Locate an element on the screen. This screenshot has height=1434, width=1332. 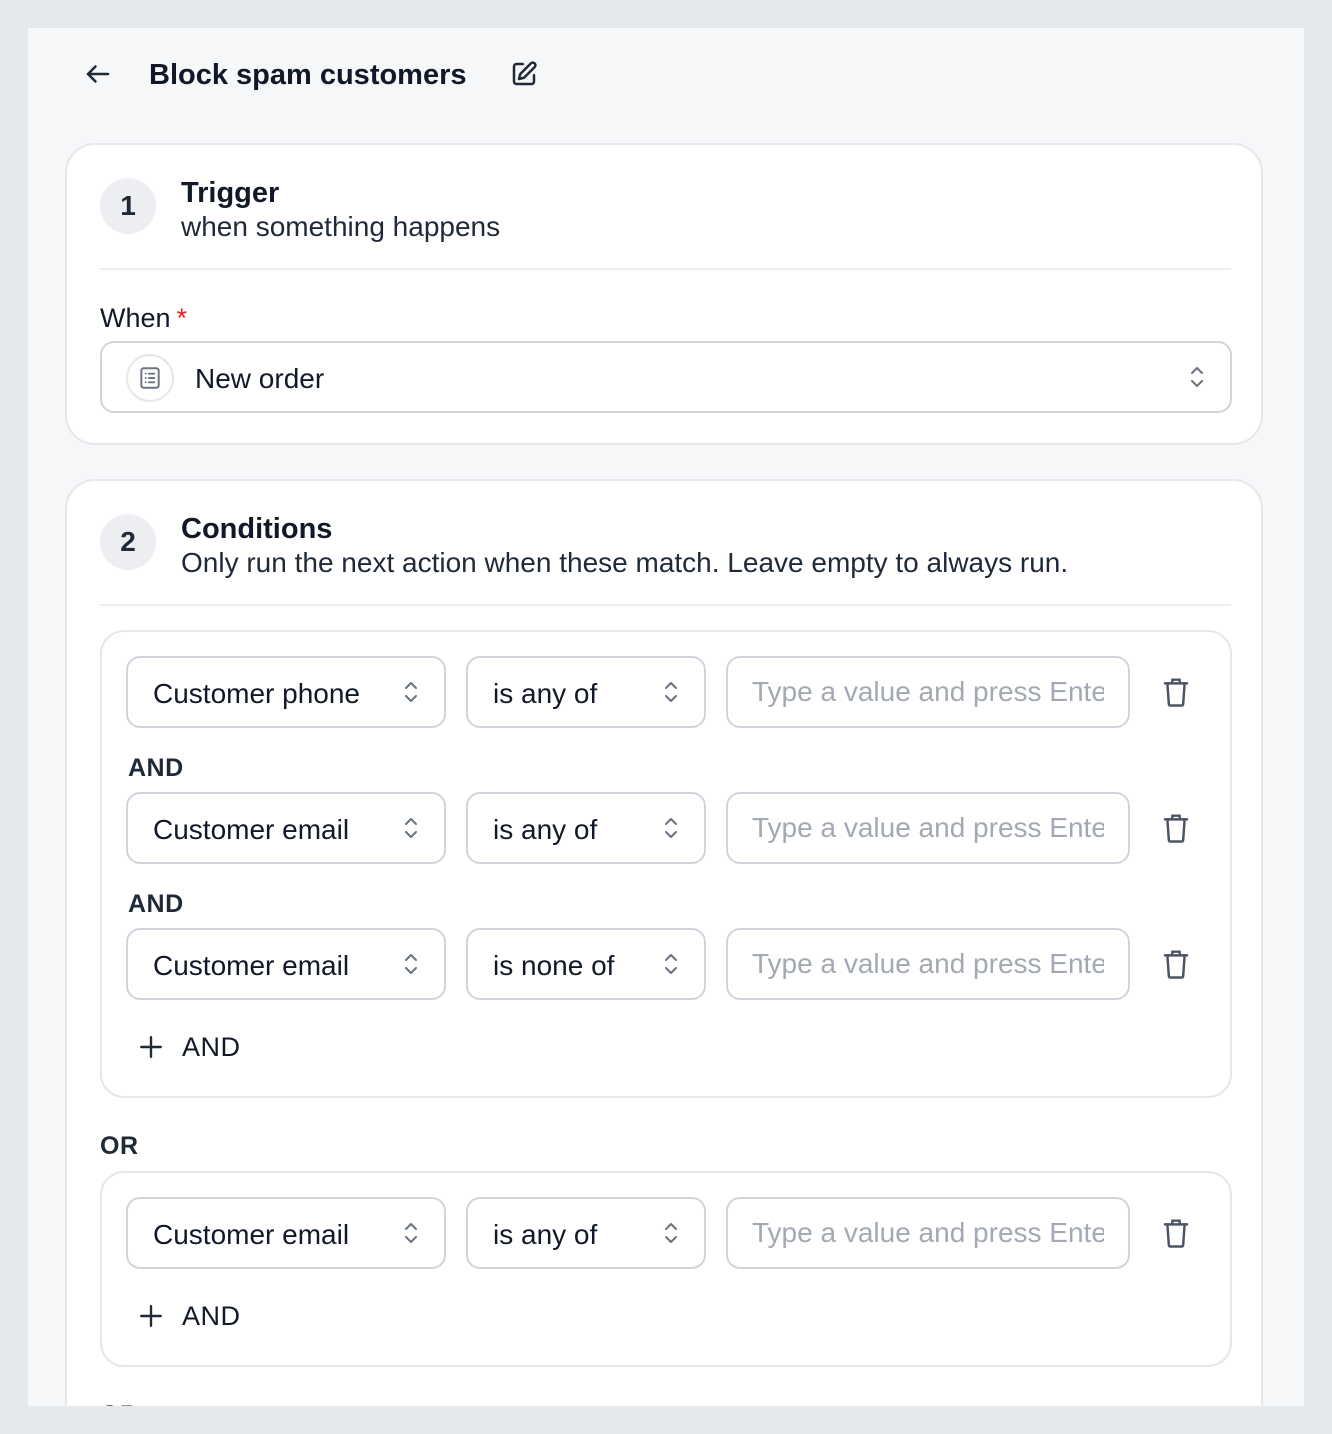
page-header: Block spam customers is located at coordinates (666, 78).